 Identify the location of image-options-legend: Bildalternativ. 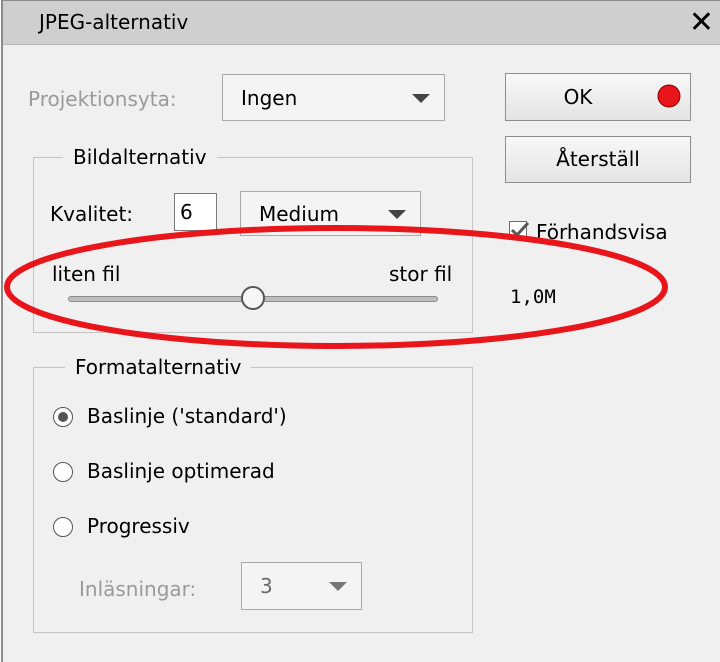
(140, 157).